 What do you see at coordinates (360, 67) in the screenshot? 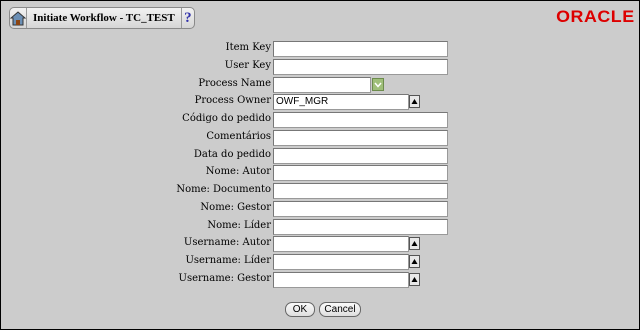
I see `user-key-input` at bounding box center [360, 67].